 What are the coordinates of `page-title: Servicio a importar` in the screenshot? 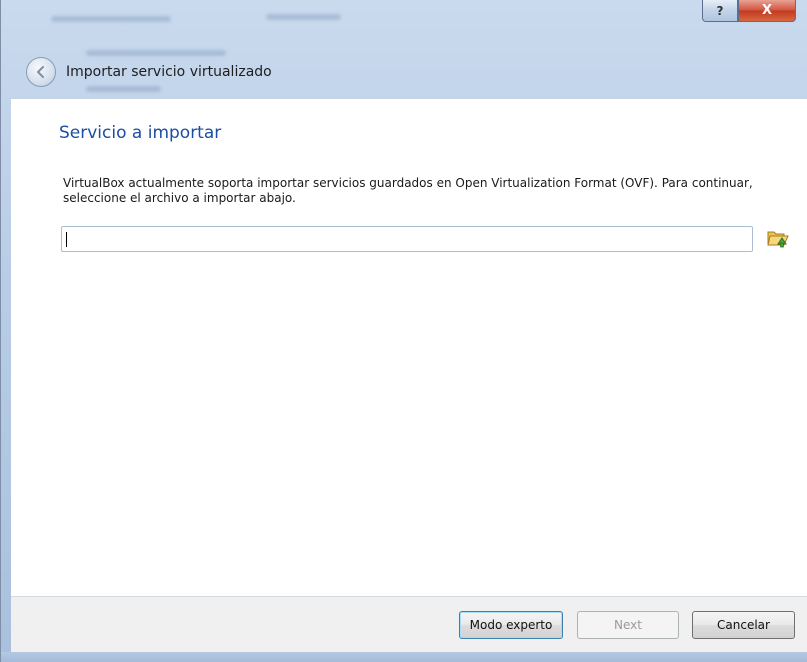 It's located at (140, 133).